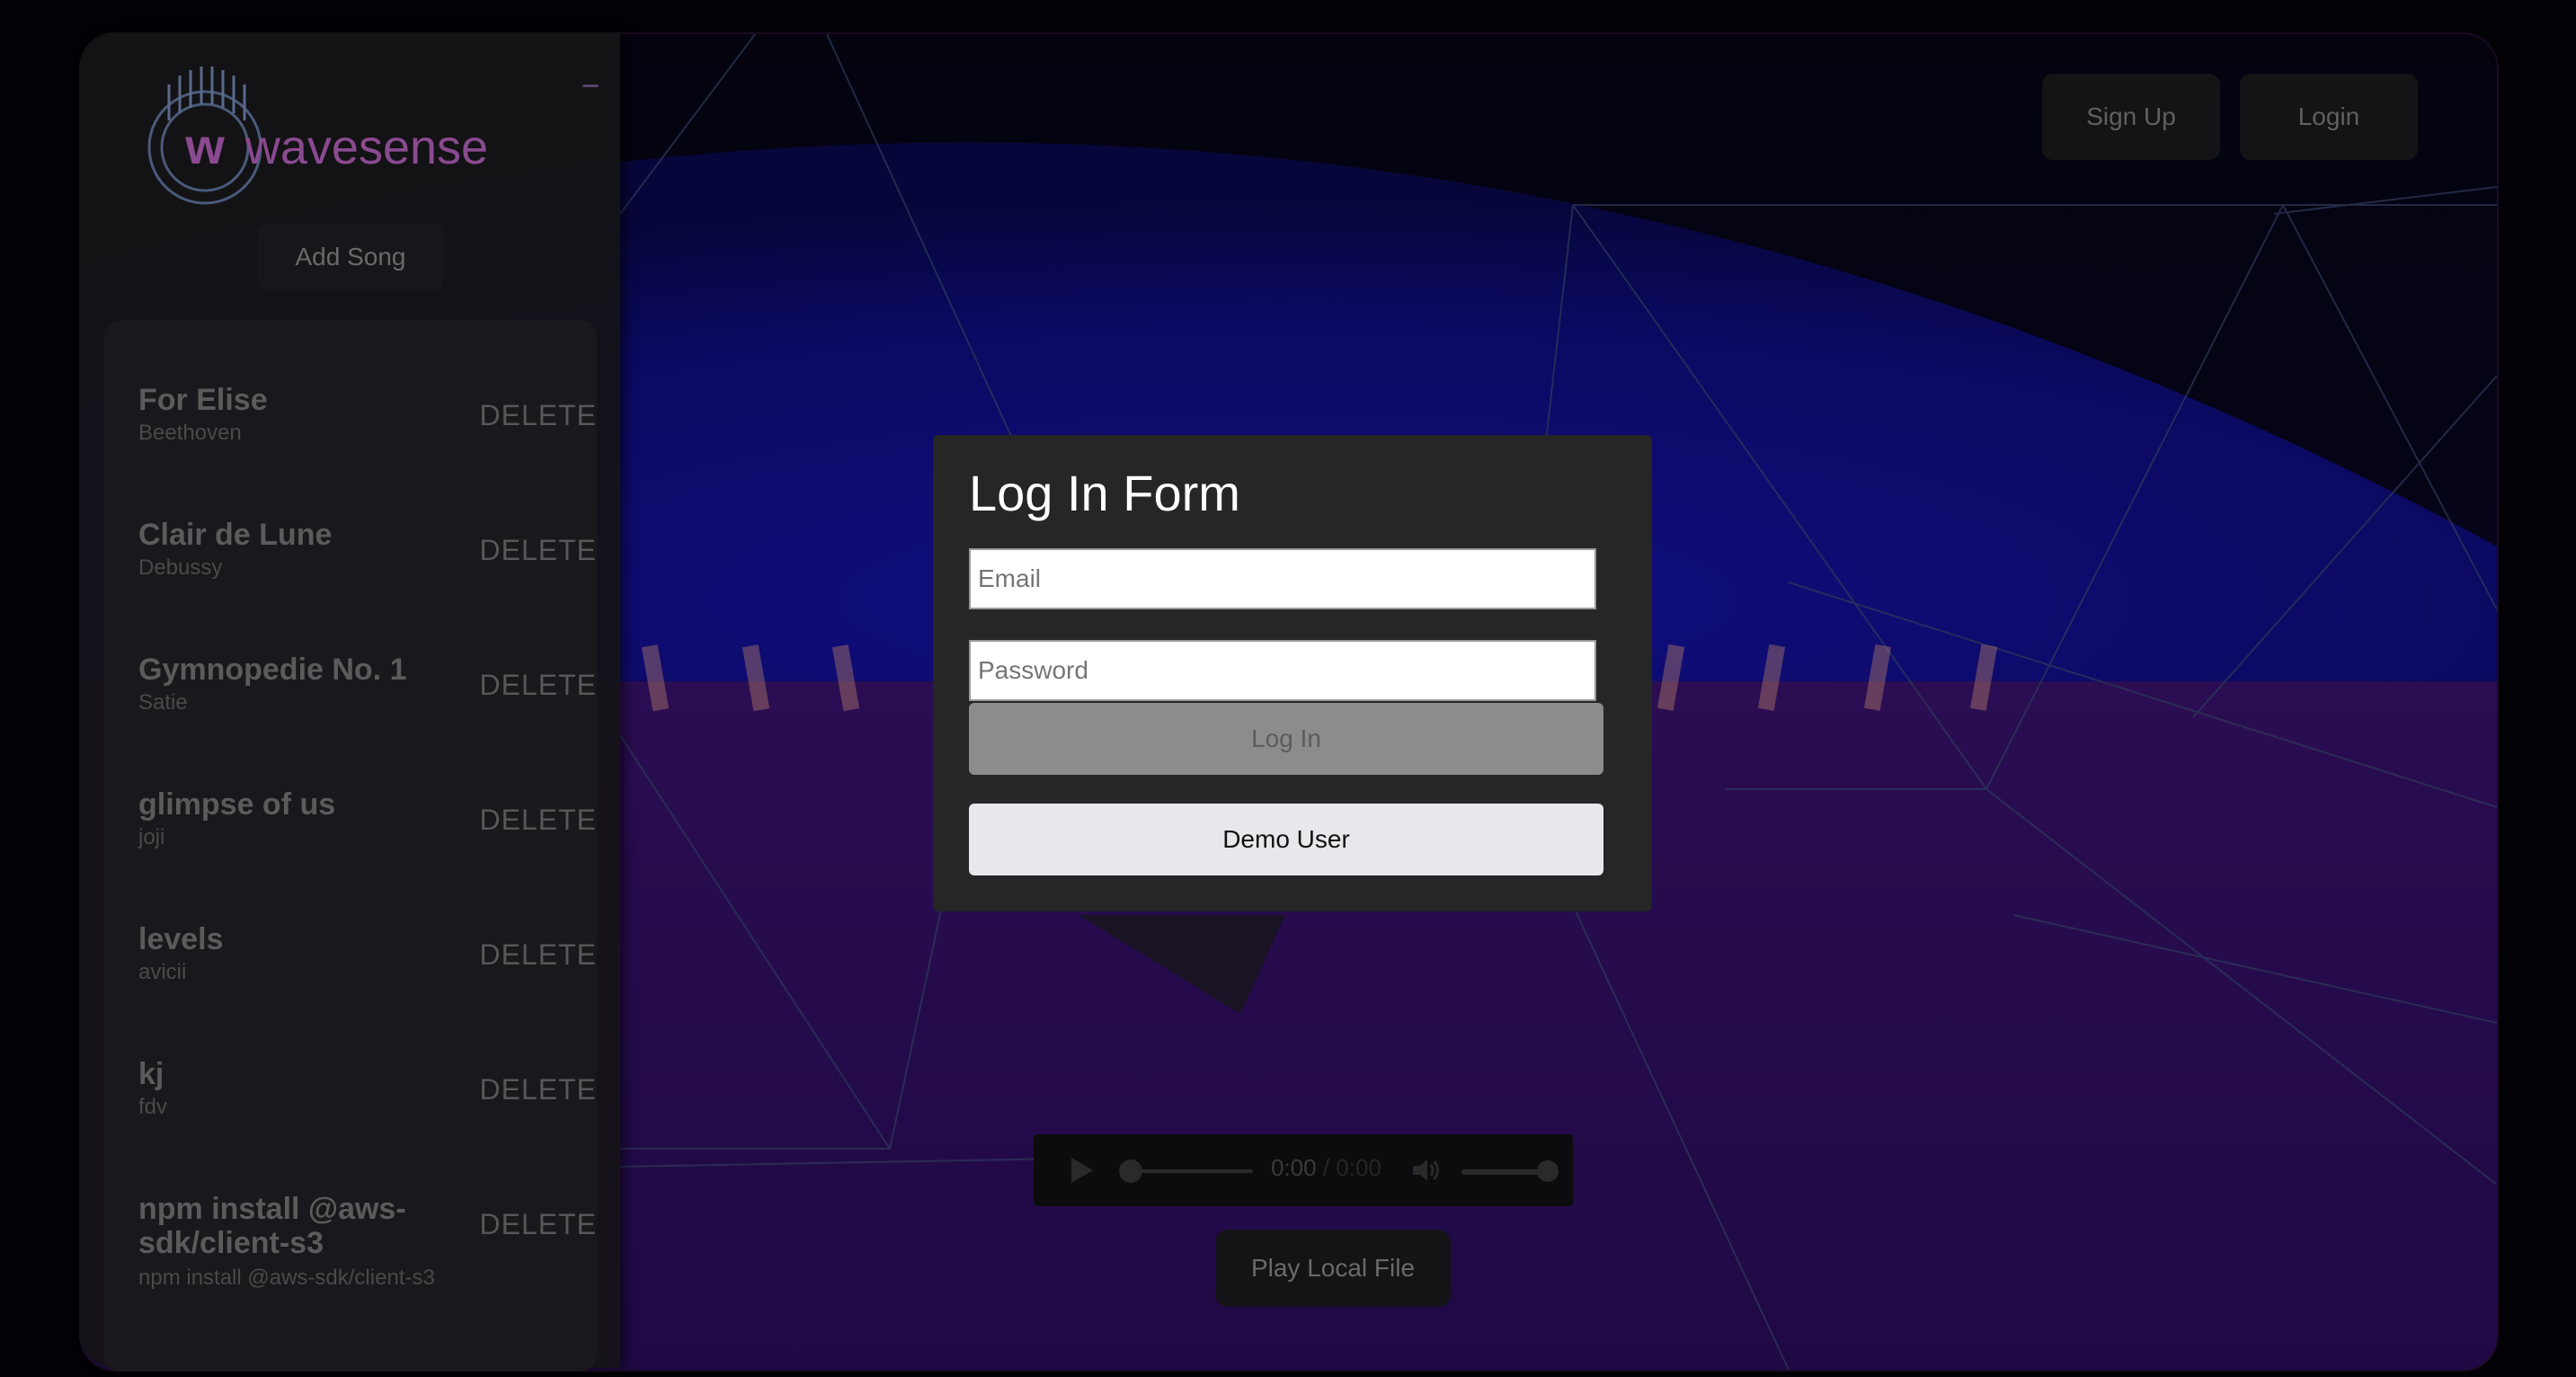 This screenshot has width=2576, height=1377. What do you see at coordinates (272, 1226) in the screenshot?
I see `song-title: npm install @aws-sdk/client-s3` at bounding box center [272, 1226].